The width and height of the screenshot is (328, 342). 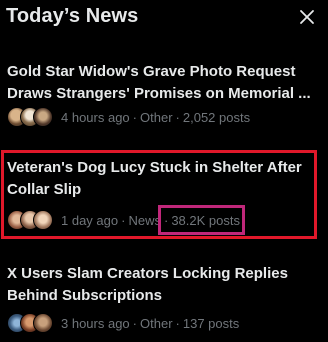 What do you see at coordinates (85, 295) in the screenshot?
I see `headline-line: Behind Subscriptions` at bounding box center [85, 295].